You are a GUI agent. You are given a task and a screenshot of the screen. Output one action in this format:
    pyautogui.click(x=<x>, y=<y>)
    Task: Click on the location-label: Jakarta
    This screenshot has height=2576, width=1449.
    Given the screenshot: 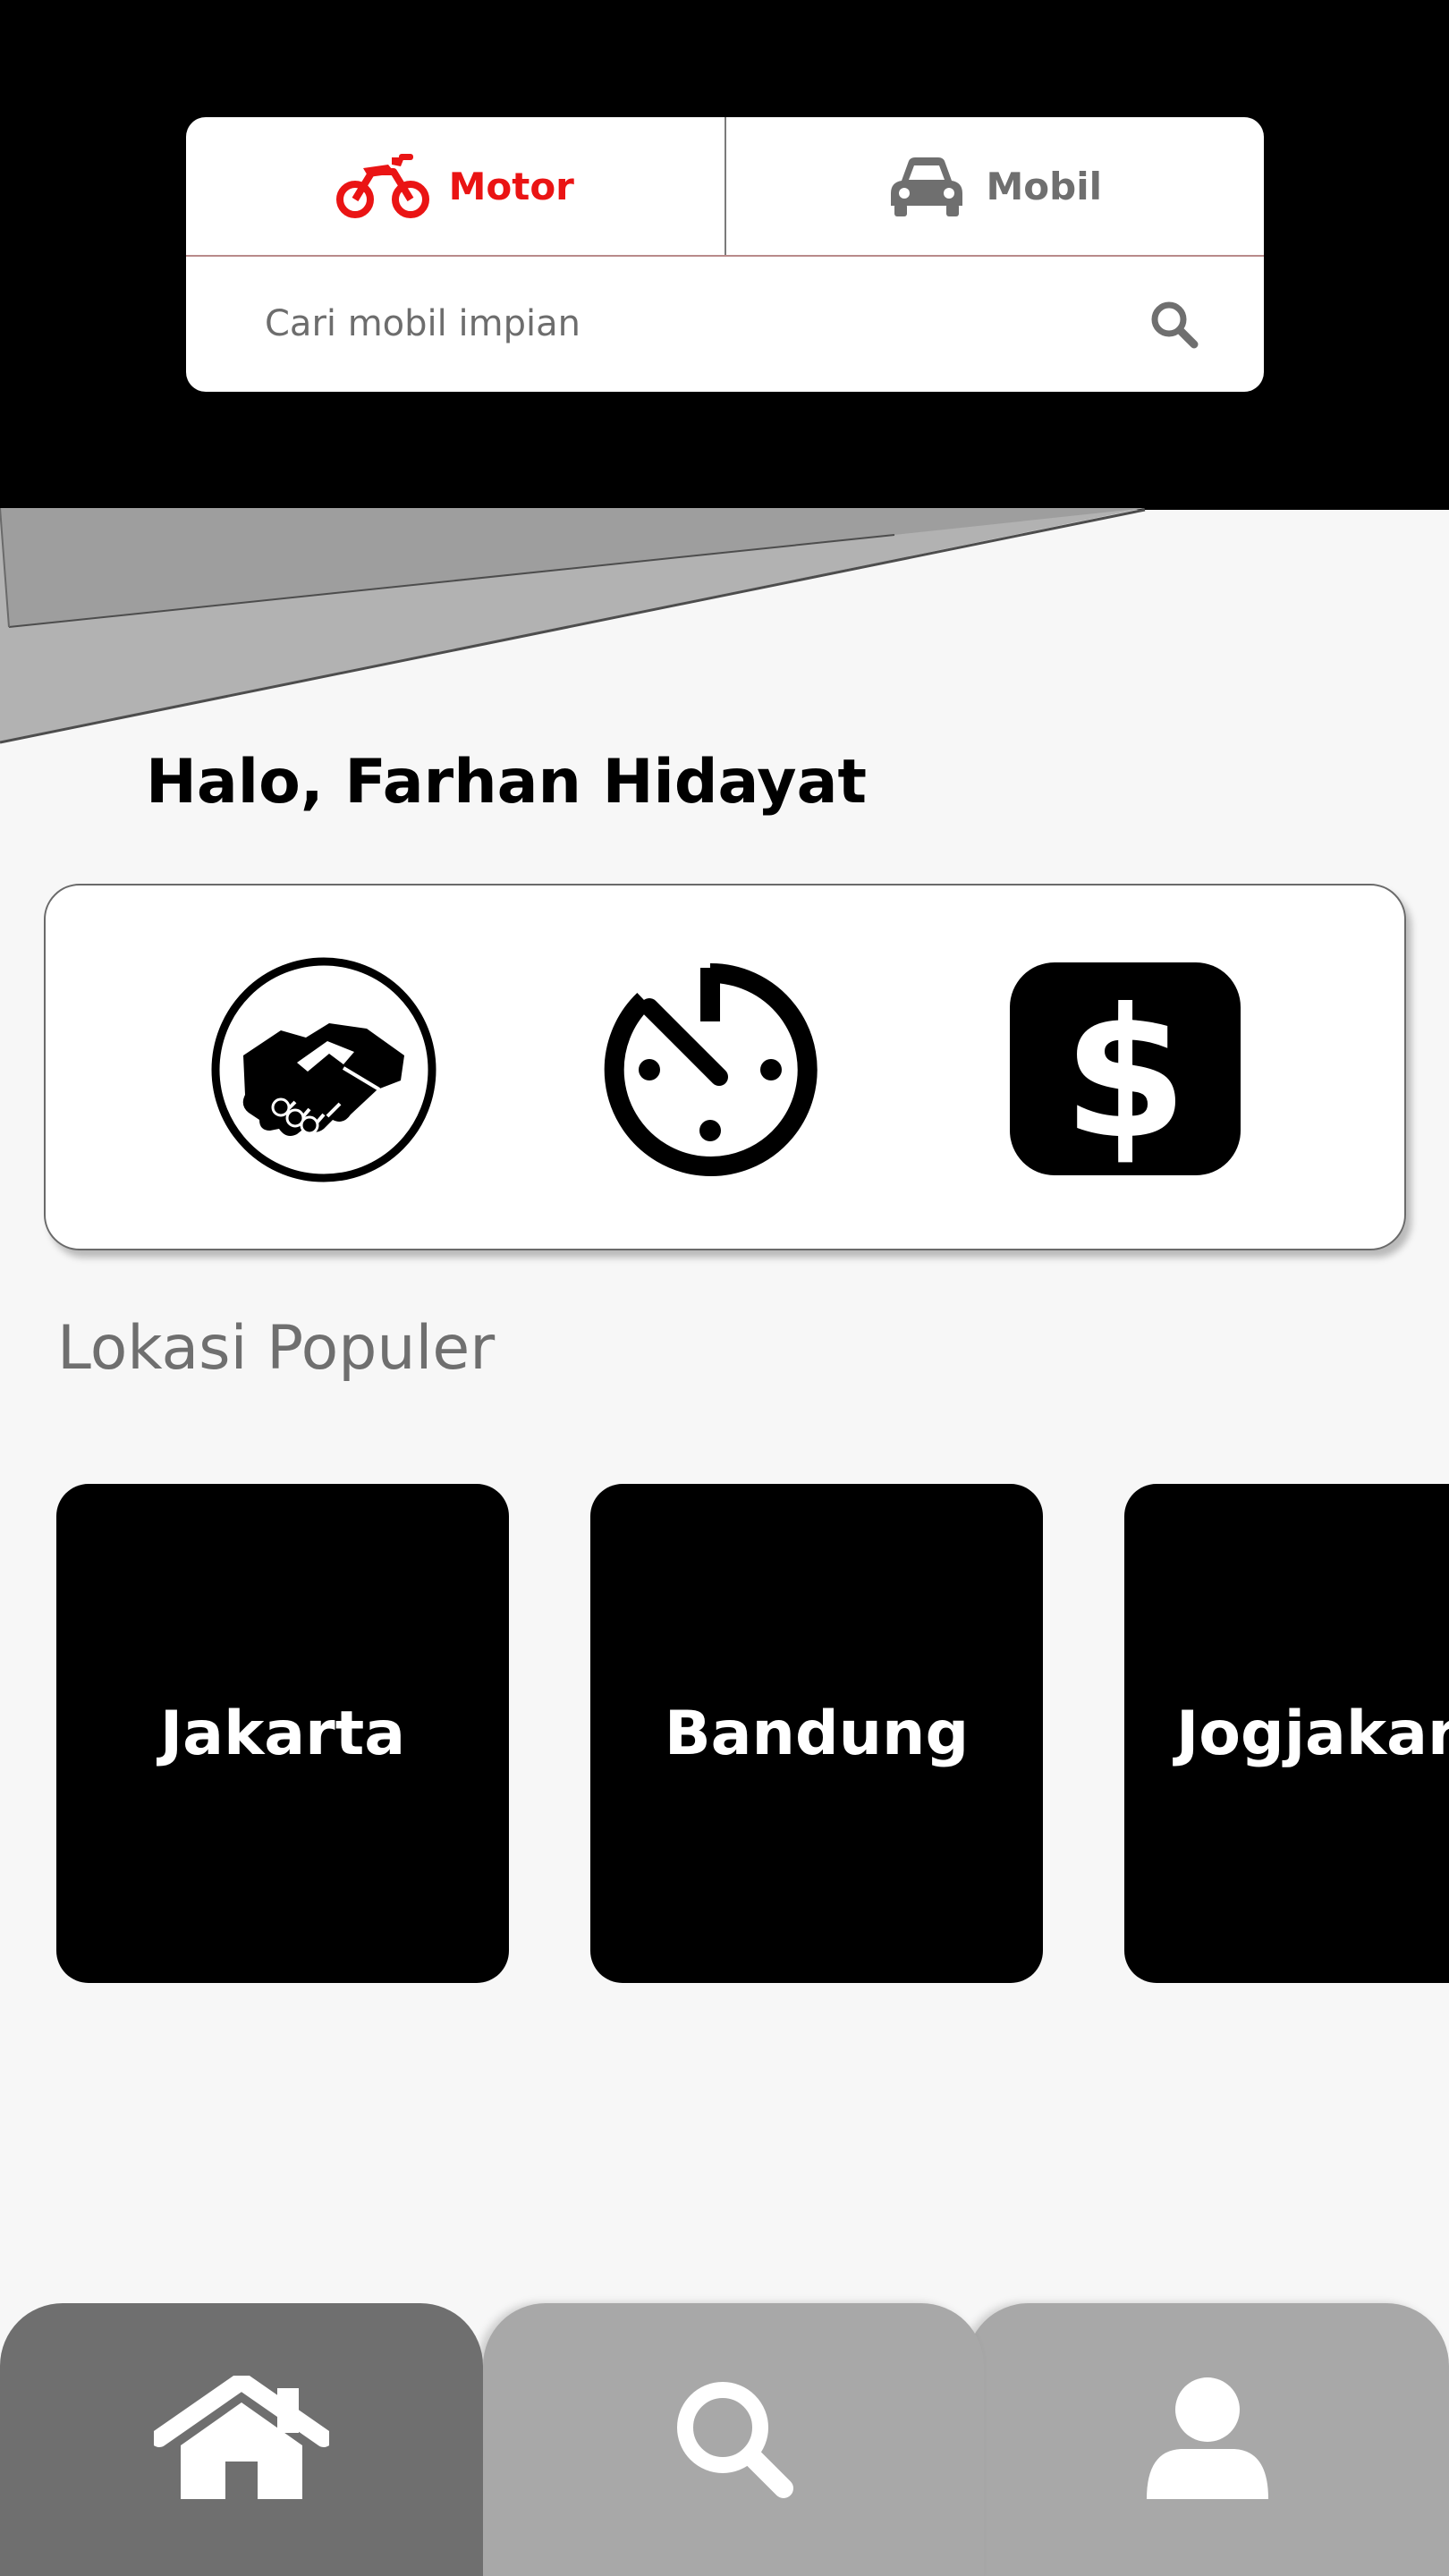 What is the action you would take?
    pyautogui.click(x=282, y=1733)
    